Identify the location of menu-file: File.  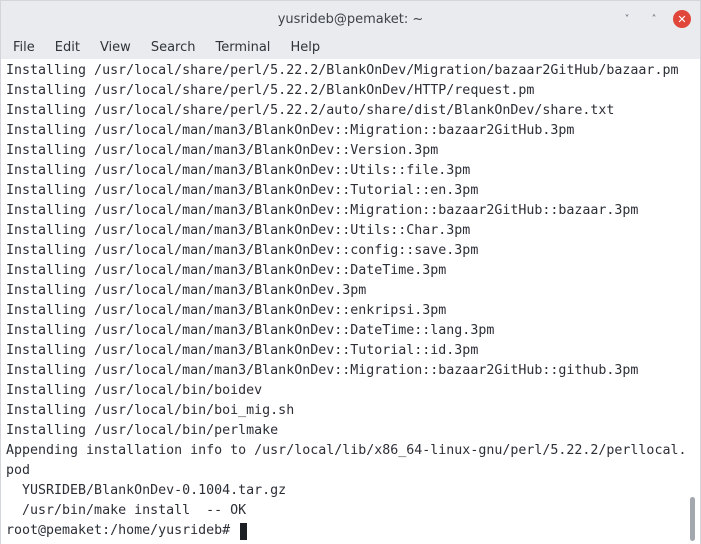
(22, 48).